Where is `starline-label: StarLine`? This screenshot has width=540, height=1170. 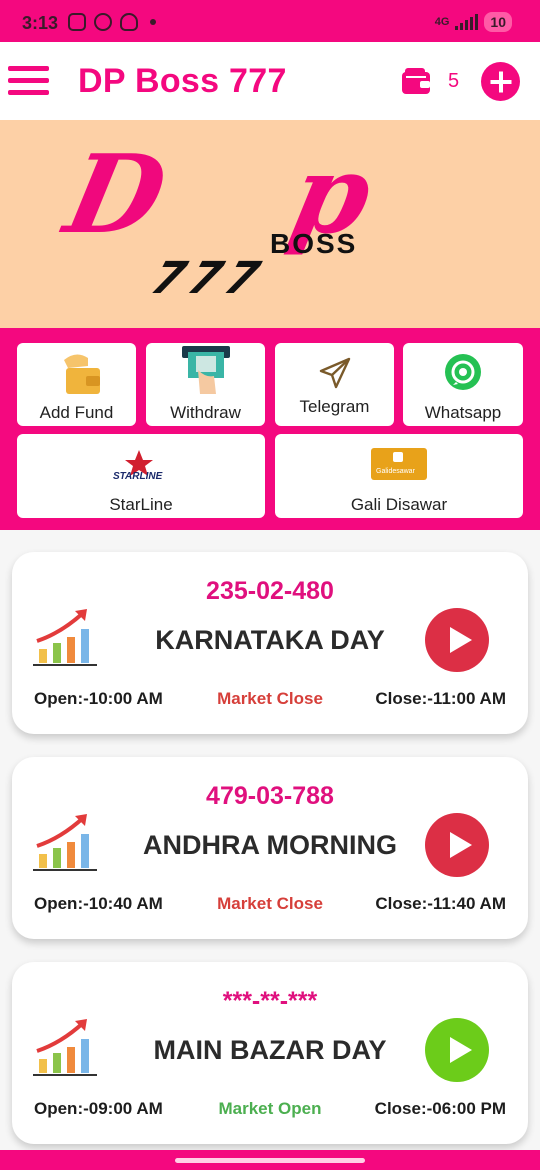 starline-label: StarLine is located at coordinates (141, 504).